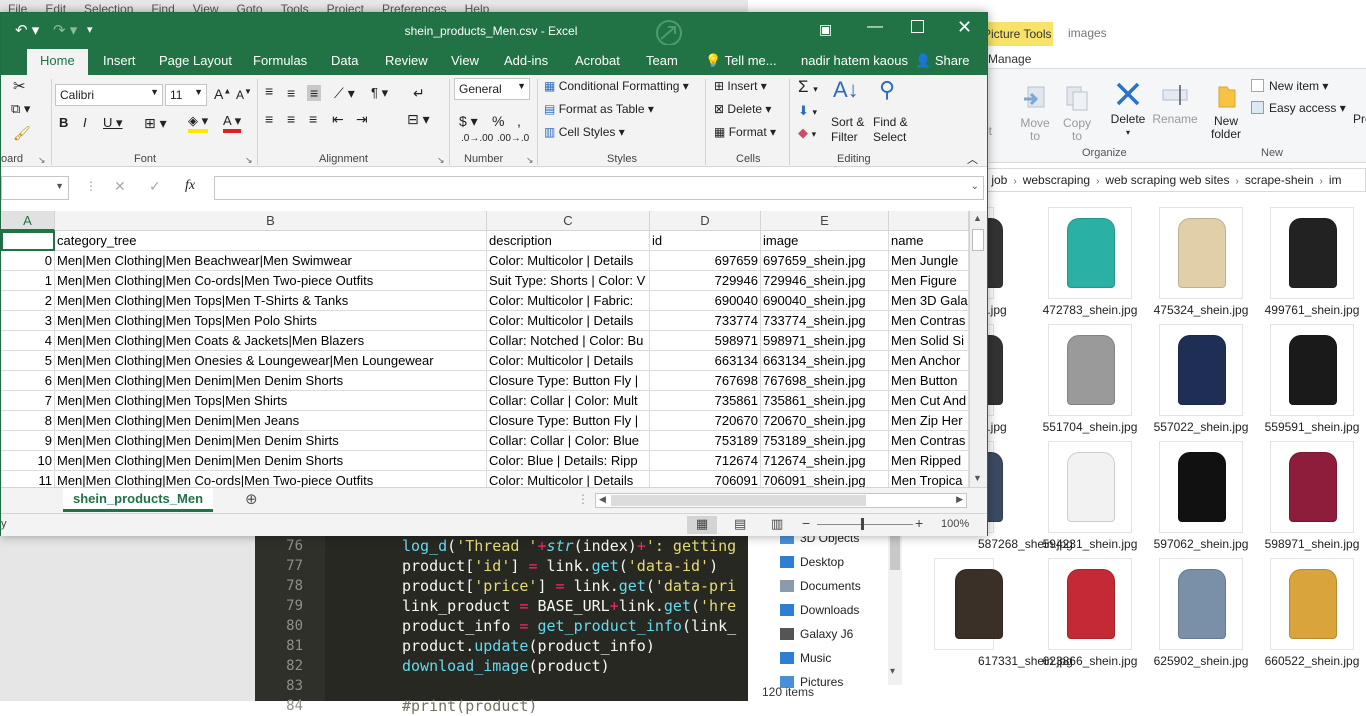 This screenshot has width=1366, height=716. I want to click on row-index-cell: 8, so click(28, 421).